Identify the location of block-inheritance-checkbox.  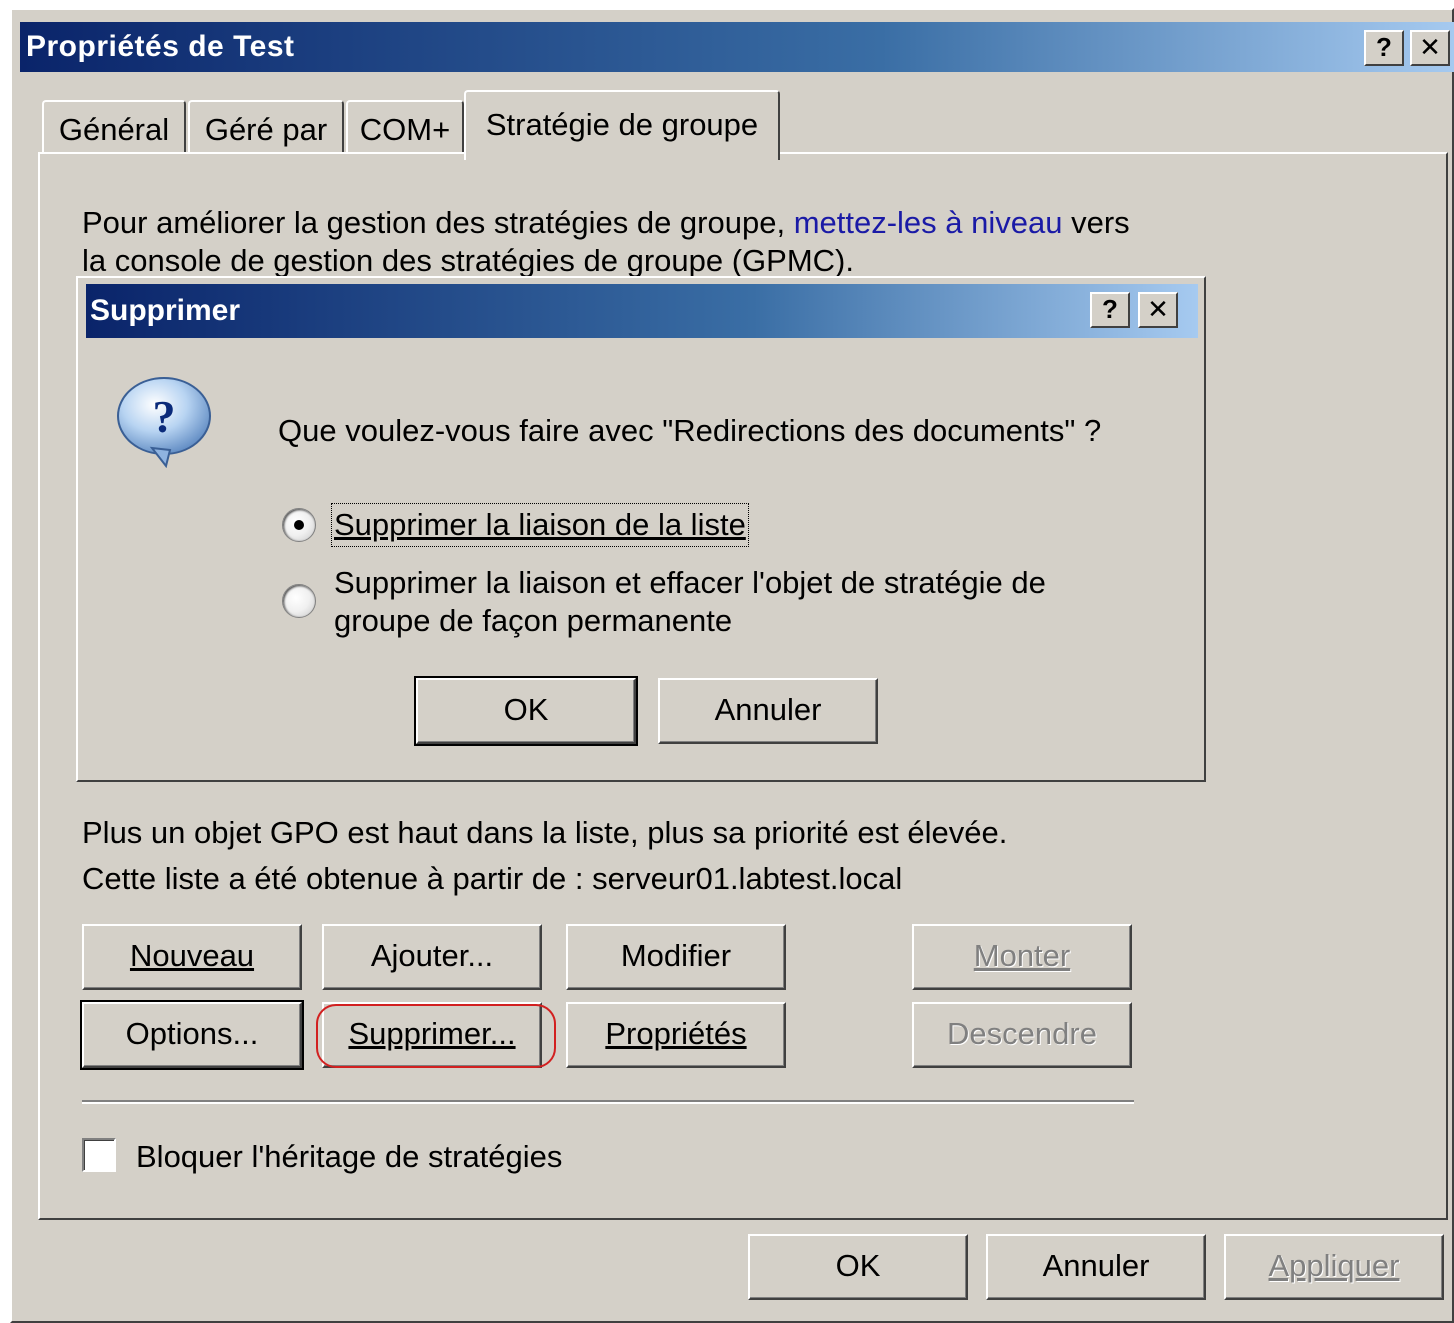
(99, 1155).